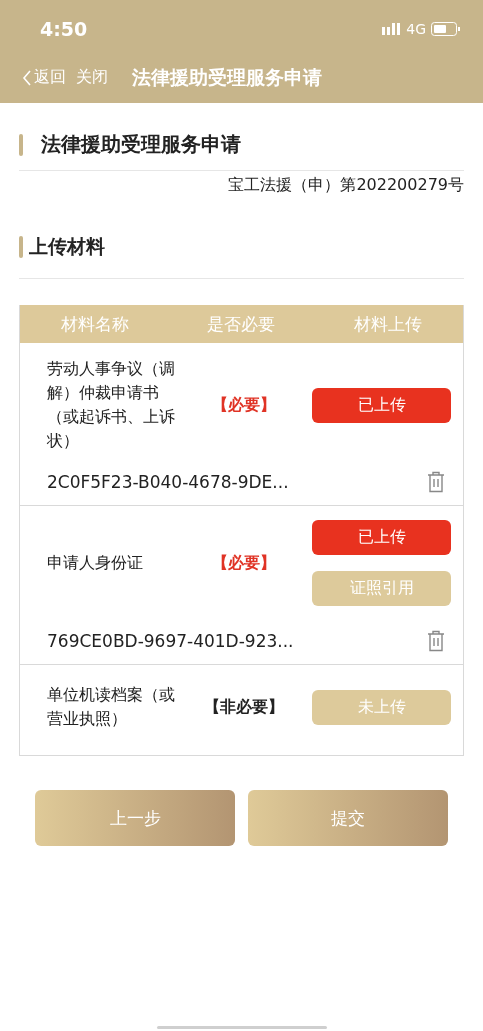 The image size is (483, 1031). What do you see at coordinates (67, 246) in the screenshot?
I see `section-title: 上传材料` at bounding box center [67, 246].